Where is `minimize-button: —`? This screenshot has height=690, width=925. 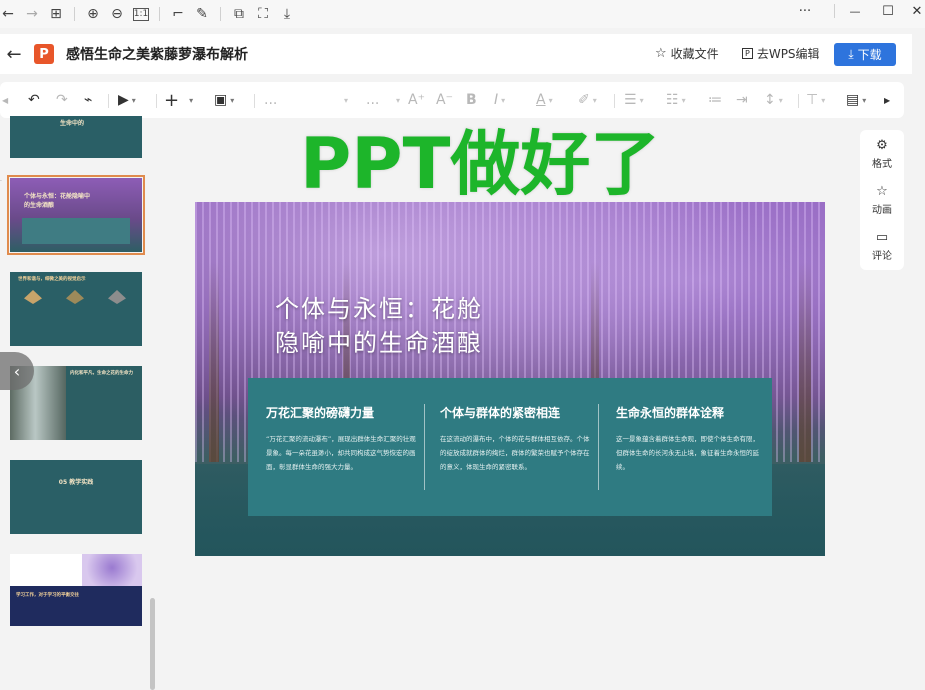
minimize-button: — is located at coordinates (855, 11).